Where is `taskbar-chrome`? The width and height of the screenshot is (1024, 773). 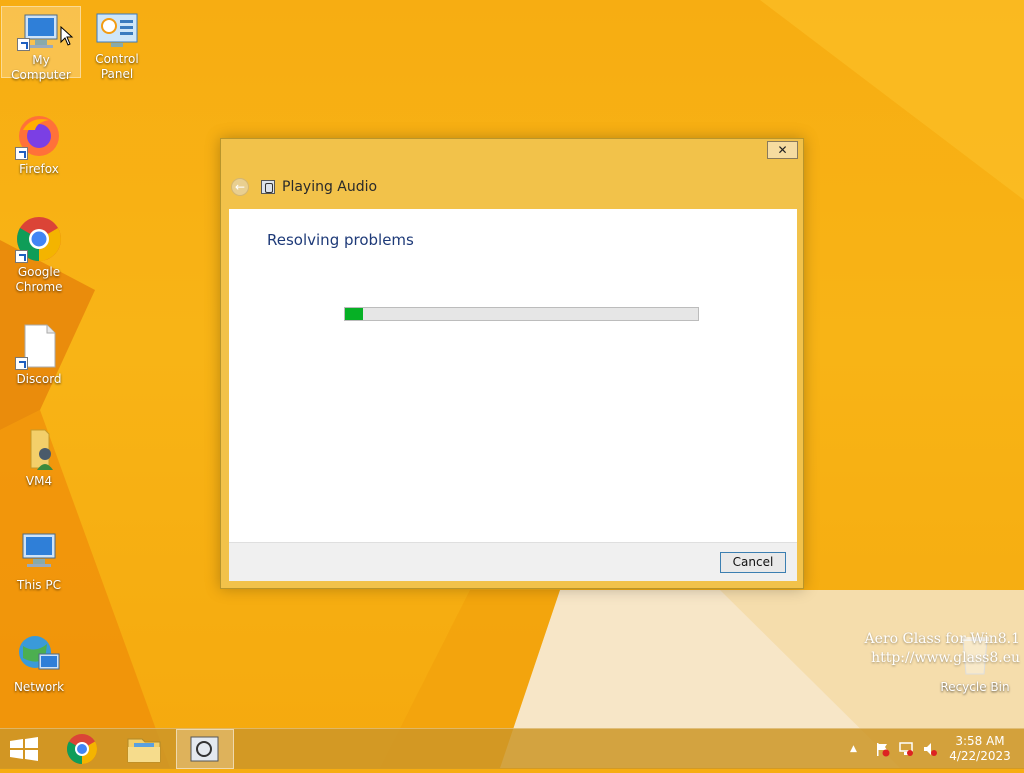 taskbar-chrome is located at coordinates (86, 749).